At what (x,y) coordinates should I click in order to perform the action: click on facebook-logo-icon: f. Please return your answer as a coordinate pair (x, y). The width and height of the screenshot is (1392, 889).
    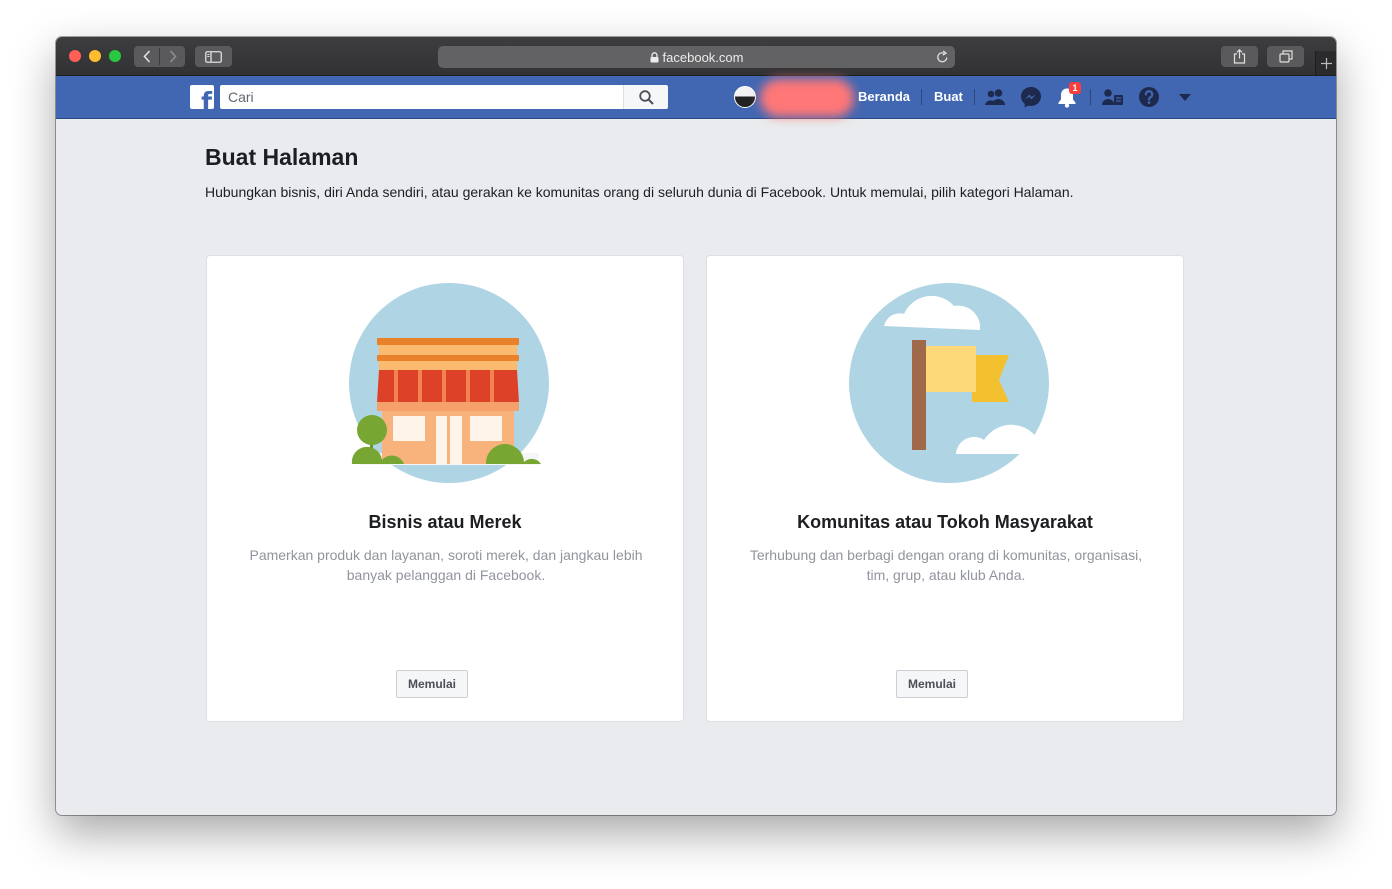
    Looking at the image, I should click on (202, 97).